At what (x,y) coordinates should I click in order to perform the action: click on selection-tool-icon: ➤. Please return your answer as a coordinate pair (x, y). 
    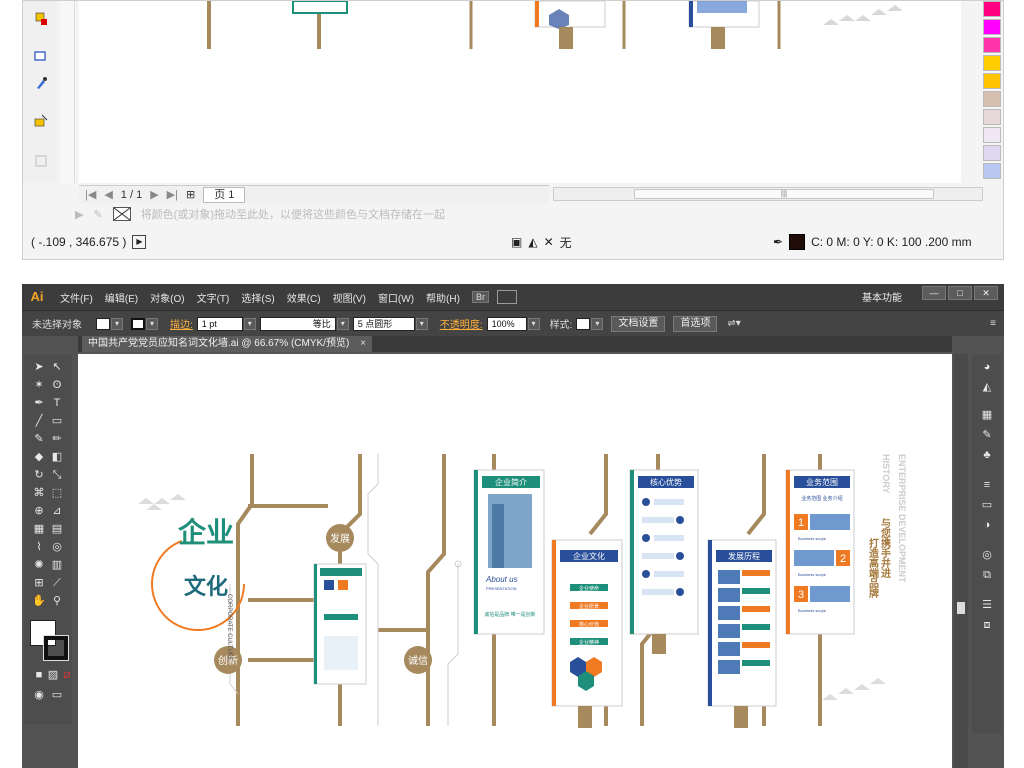
    Looking at the image, I should click on (39, 367).